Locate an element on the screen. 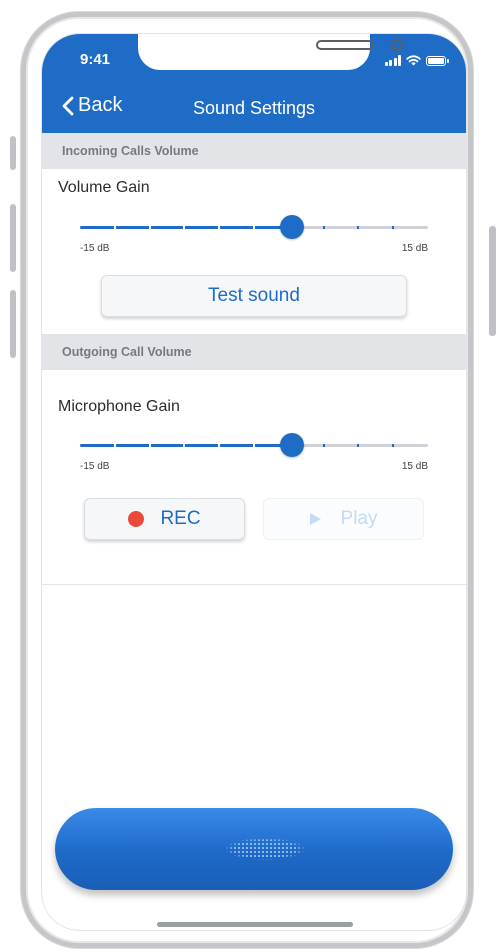 This screenshot has height=951, width=496. test-sound-button: Test sound is located at coordinates (254, 296).